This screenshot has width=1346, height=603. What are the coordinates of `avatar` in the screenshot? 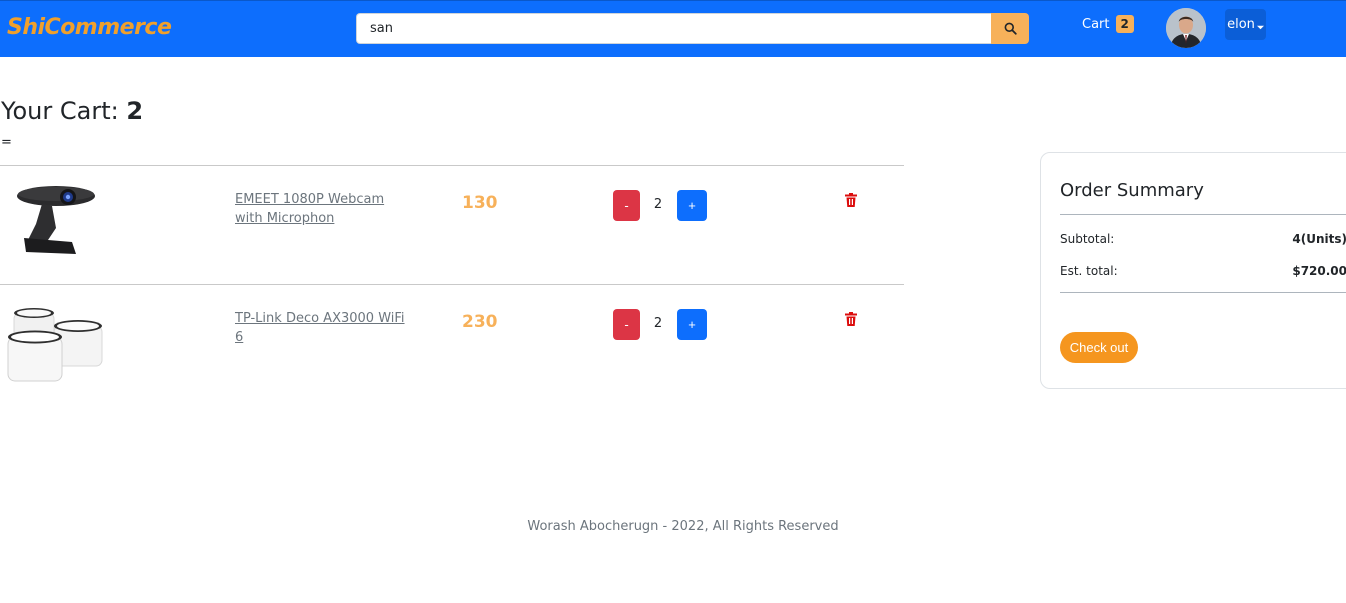 It's located at (1186, 28).